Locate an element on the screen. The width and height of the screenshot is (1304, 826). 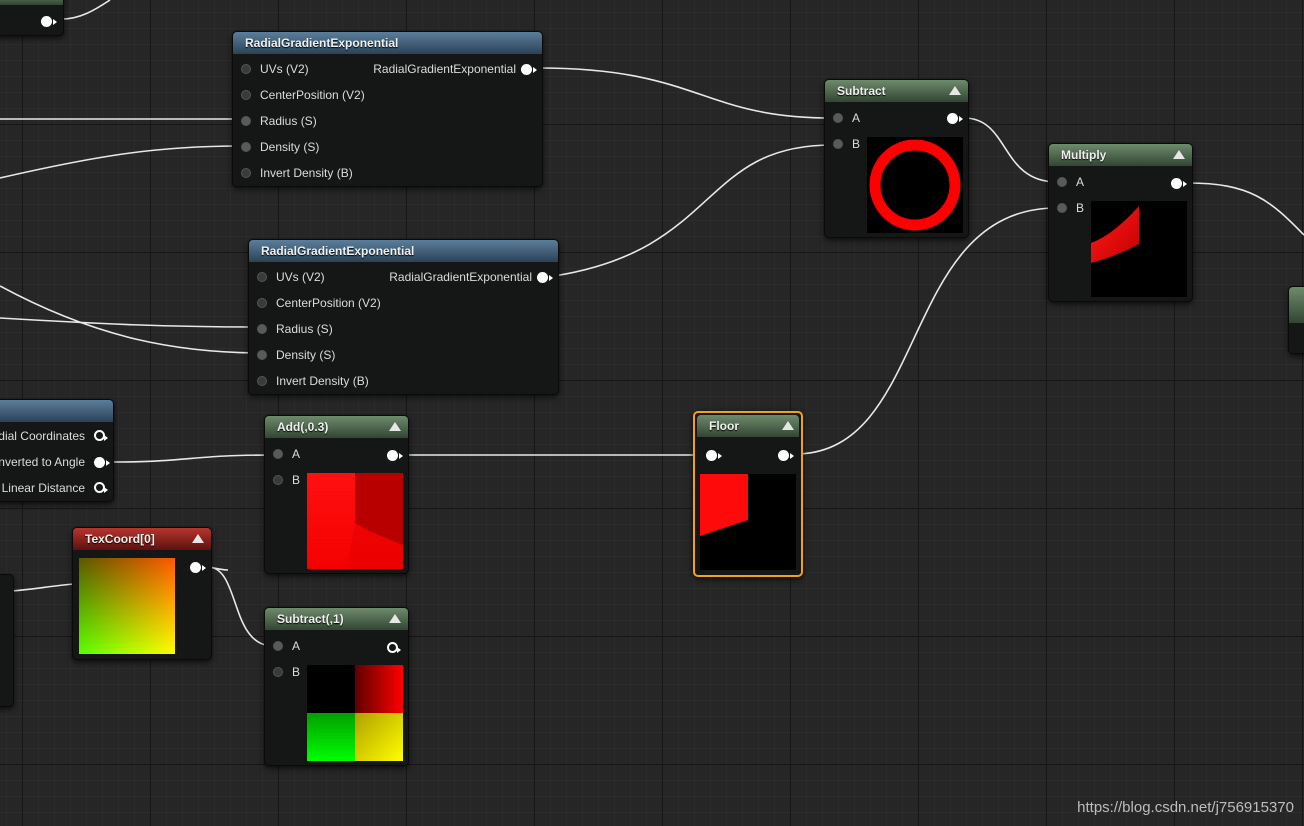
node-add: Add(,0.3) A B is located at coordinates (336, 494).